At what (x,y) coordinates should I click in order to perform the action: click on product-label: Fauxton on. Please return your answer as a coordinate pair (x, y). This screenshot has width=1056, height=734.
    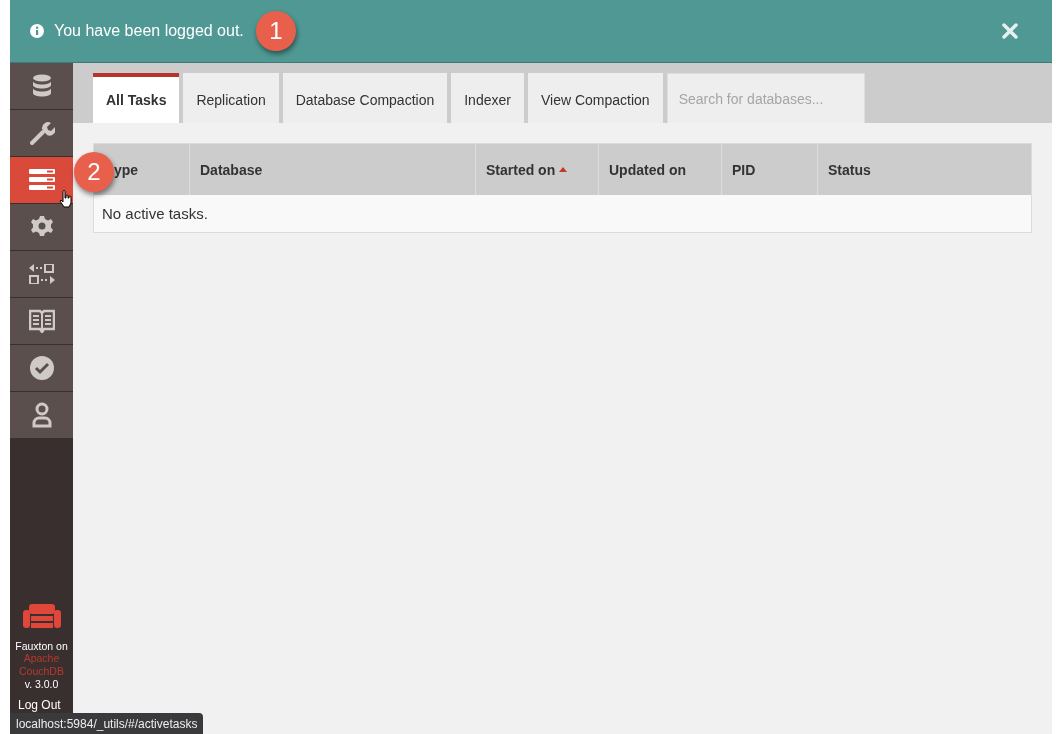
    Looking at the image, I should click on (41, 646).